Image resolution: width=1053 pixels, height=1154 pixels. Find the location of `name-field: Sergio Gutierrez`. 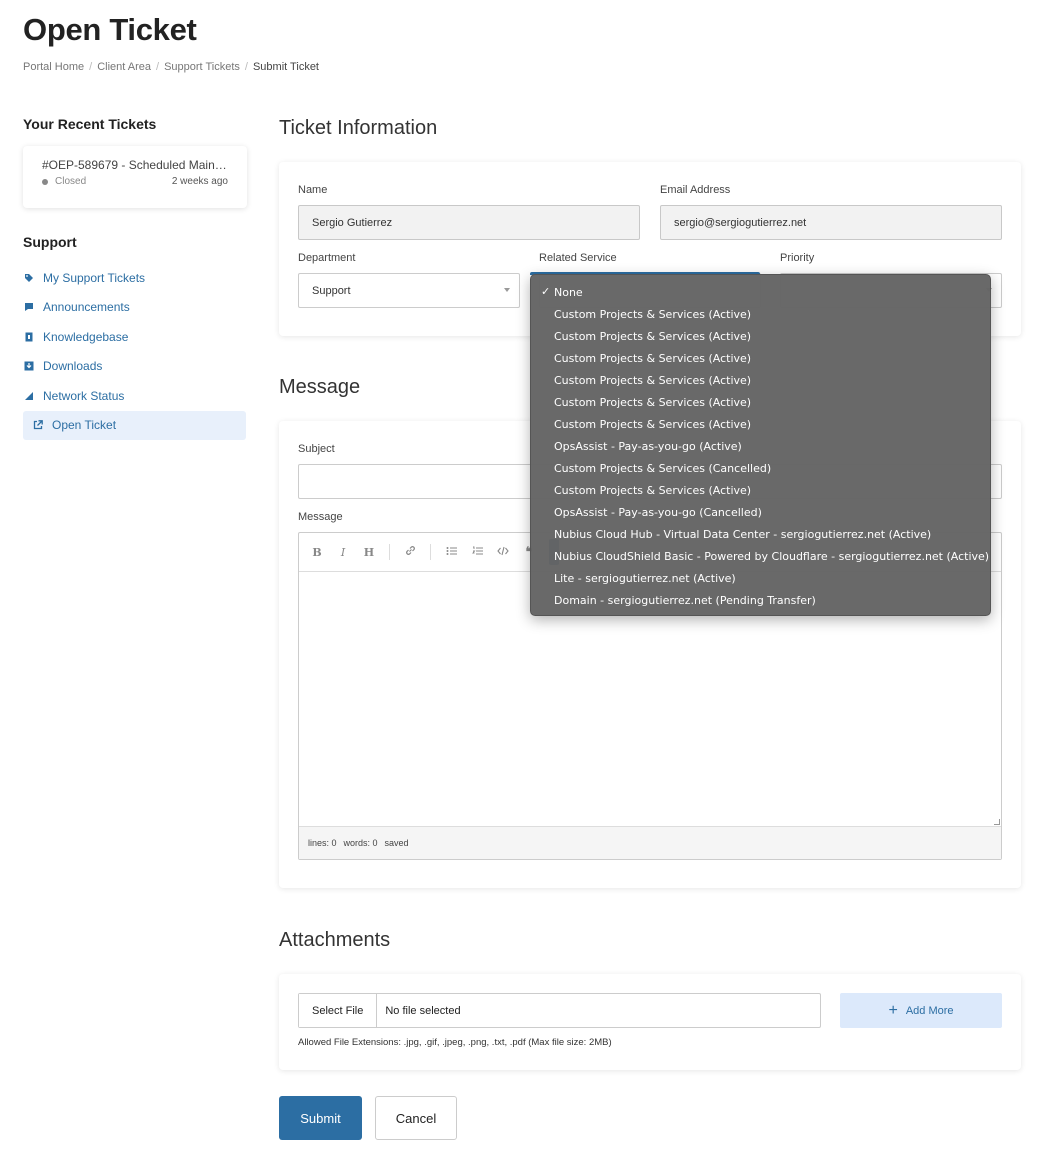

name-field: Sergio Gutierrez is located at coordinates (469, 222).